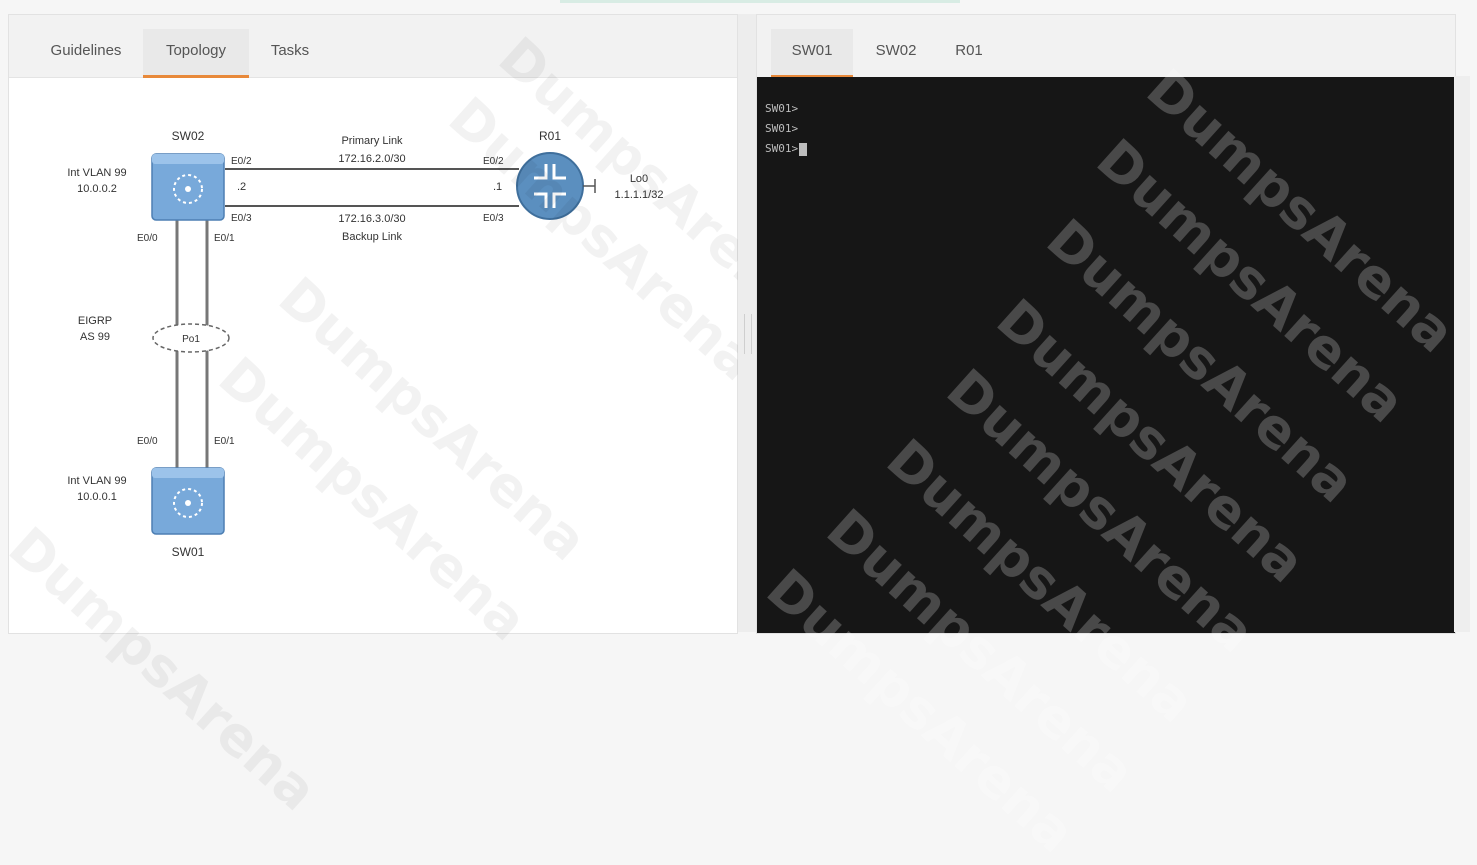 This screenshot has width=1477, height=865. Describe the element at coordinates (95, 321) in the screenshot. I see `eigrp-label: EIGRP` at that location.